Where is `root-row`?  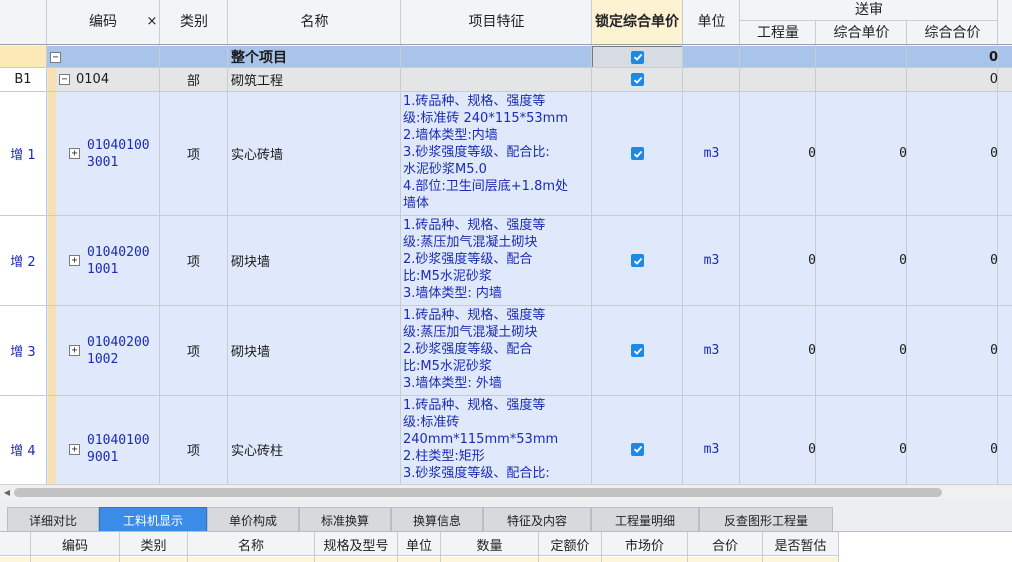 root-row is located at coordinates (506, 57).